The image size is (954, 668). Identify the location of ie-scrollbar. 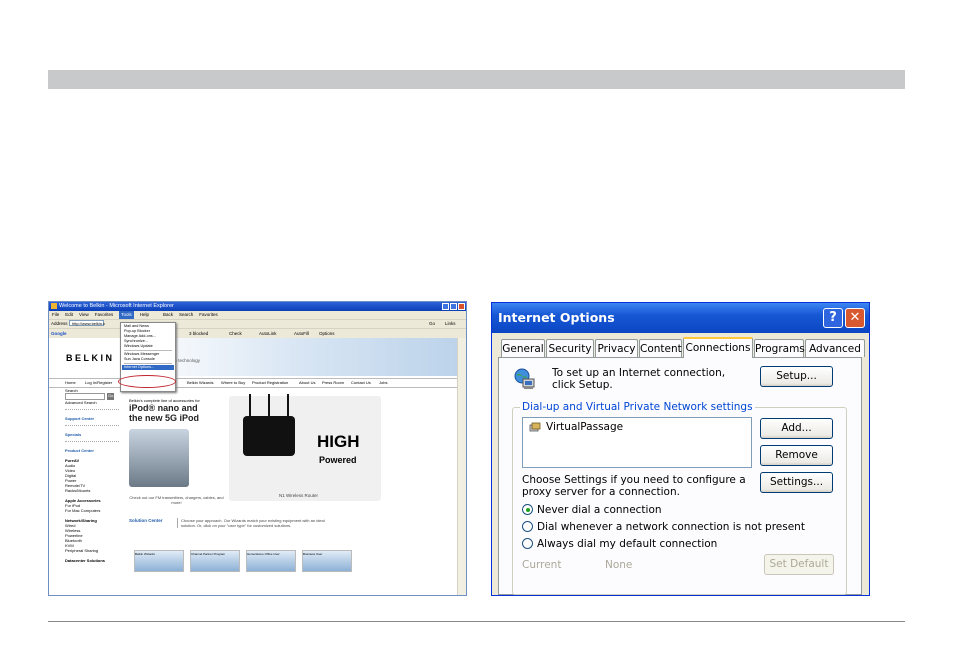
(461, 466).